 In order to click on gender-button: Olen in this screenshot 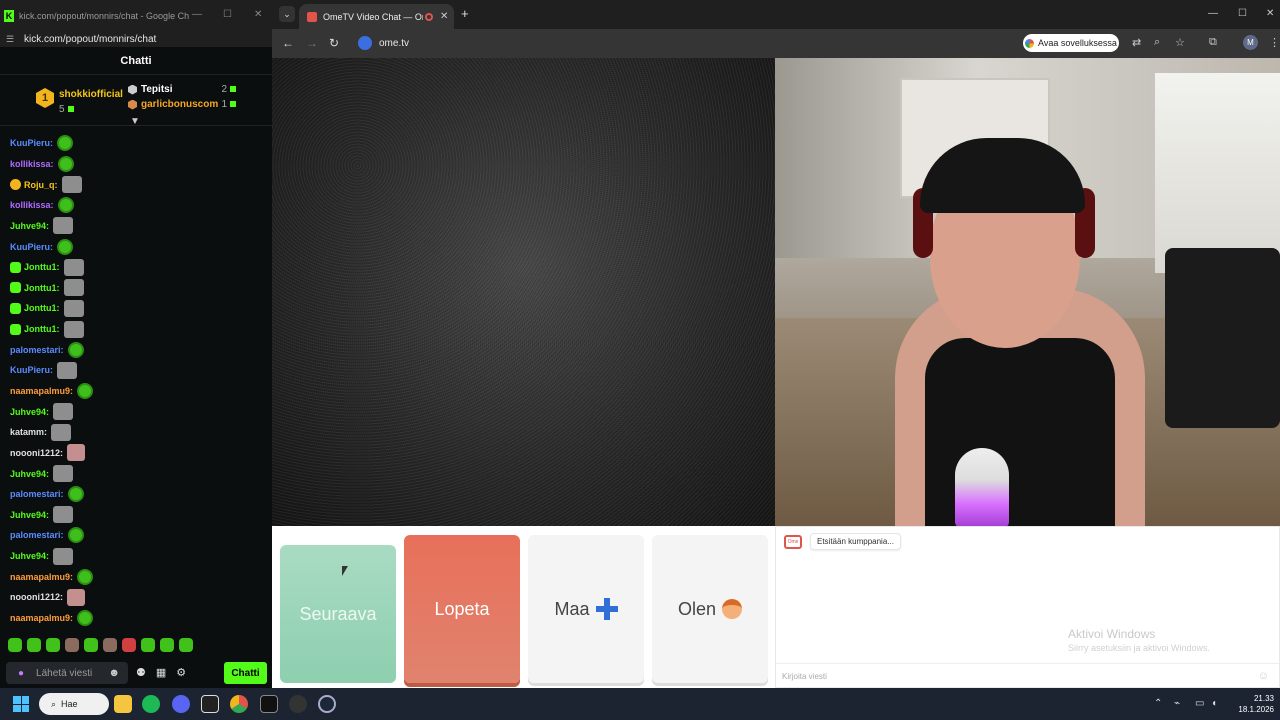, I will do `click(710, 609)`.